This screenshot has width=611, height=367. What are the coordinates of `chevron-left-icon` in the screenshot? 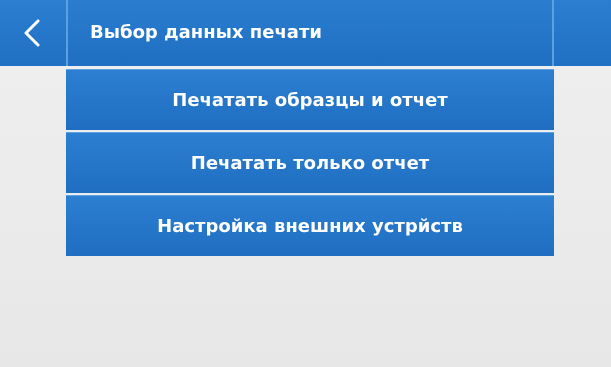 It's located at (32, 33).